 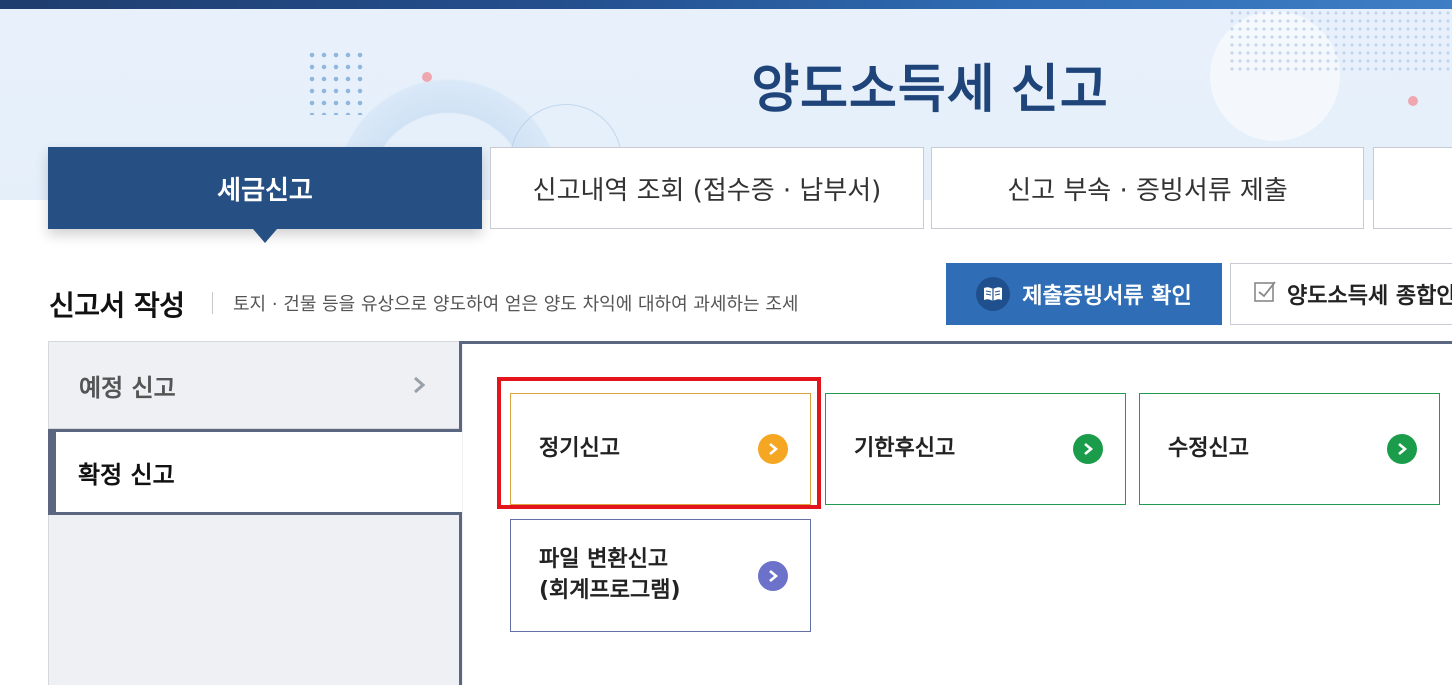 I want to click on overview-button: 양도소득세 종합안내, so click(x=1341, y=294).